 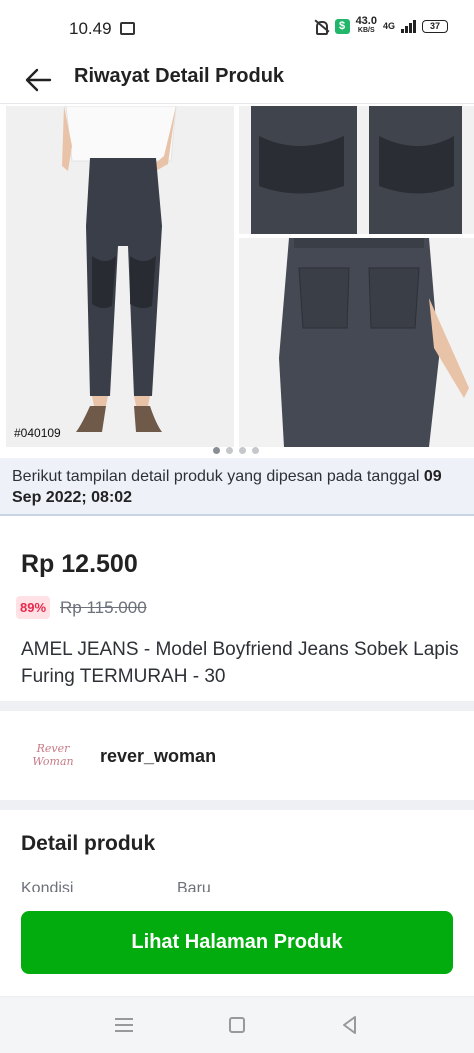 What do you see at coordinates (179, 76) in the screenshot?
I see `page-title: Riwayat Detail Produk` at bounding box center [179, 76].